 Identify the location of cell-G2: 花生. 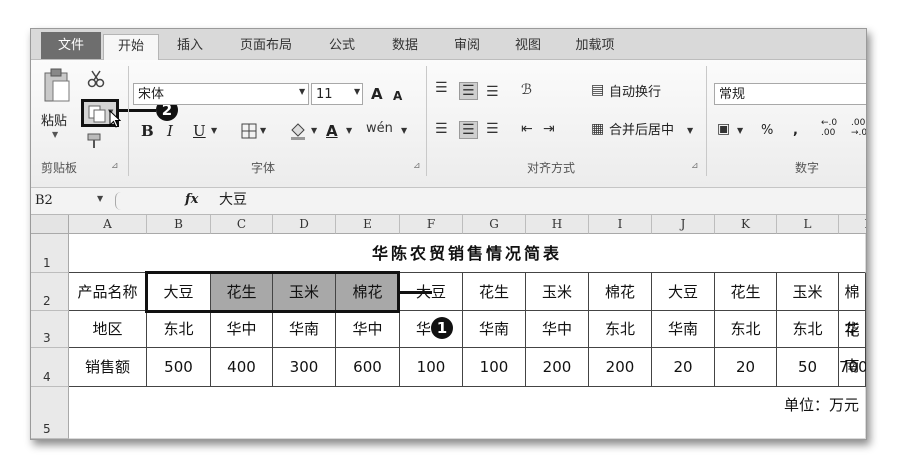
(494, 292).